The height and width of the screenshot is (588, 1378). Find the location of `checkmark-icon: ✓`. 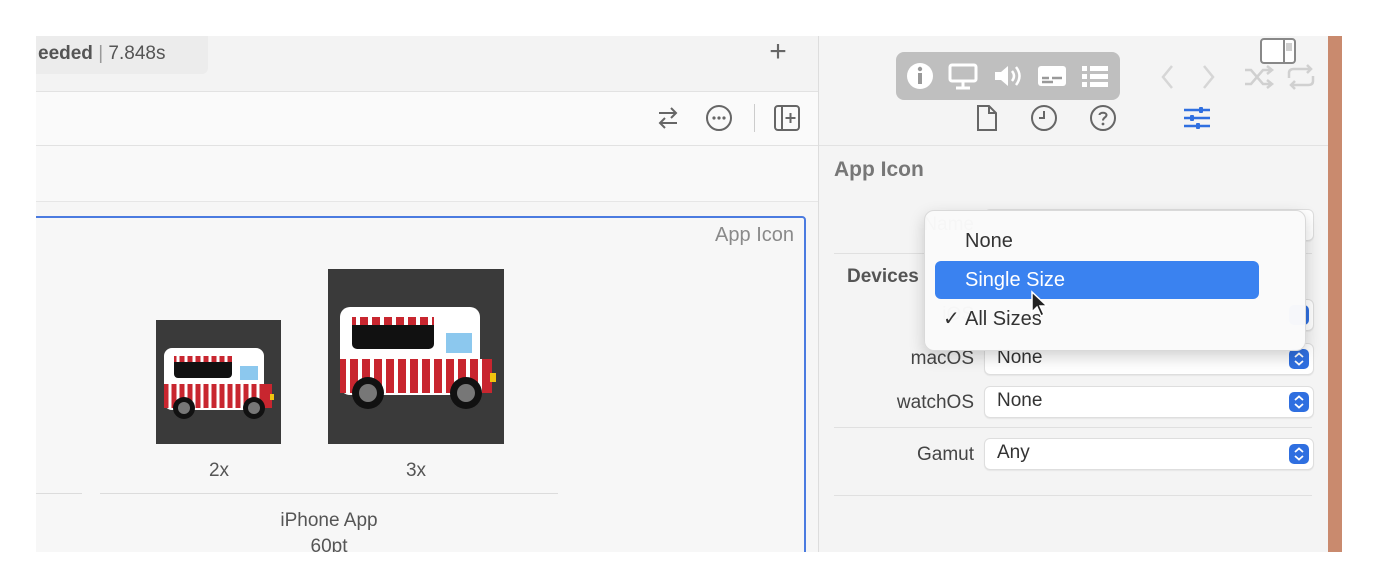

checkmark-icon: ✓ is located at coordinates (951, 319).